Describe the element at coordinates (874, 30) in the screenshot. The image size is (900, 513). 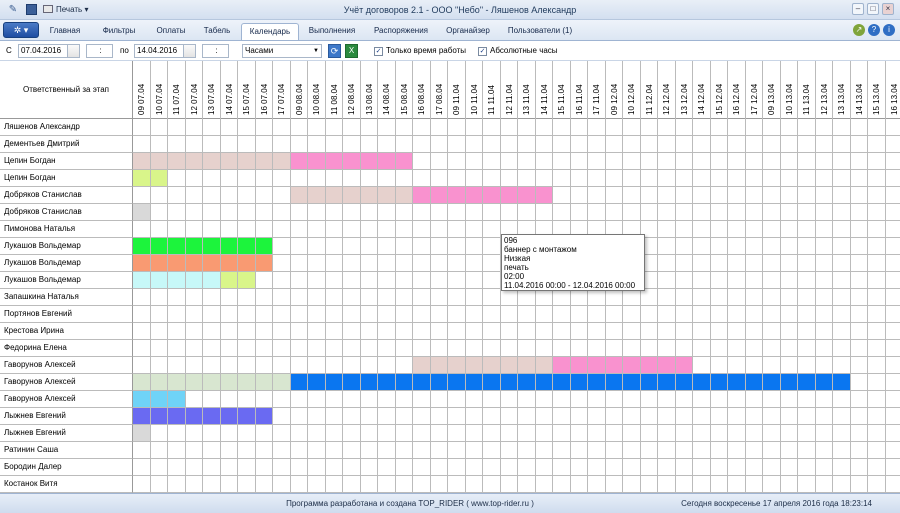
I see `help-icon: ?` at that location.